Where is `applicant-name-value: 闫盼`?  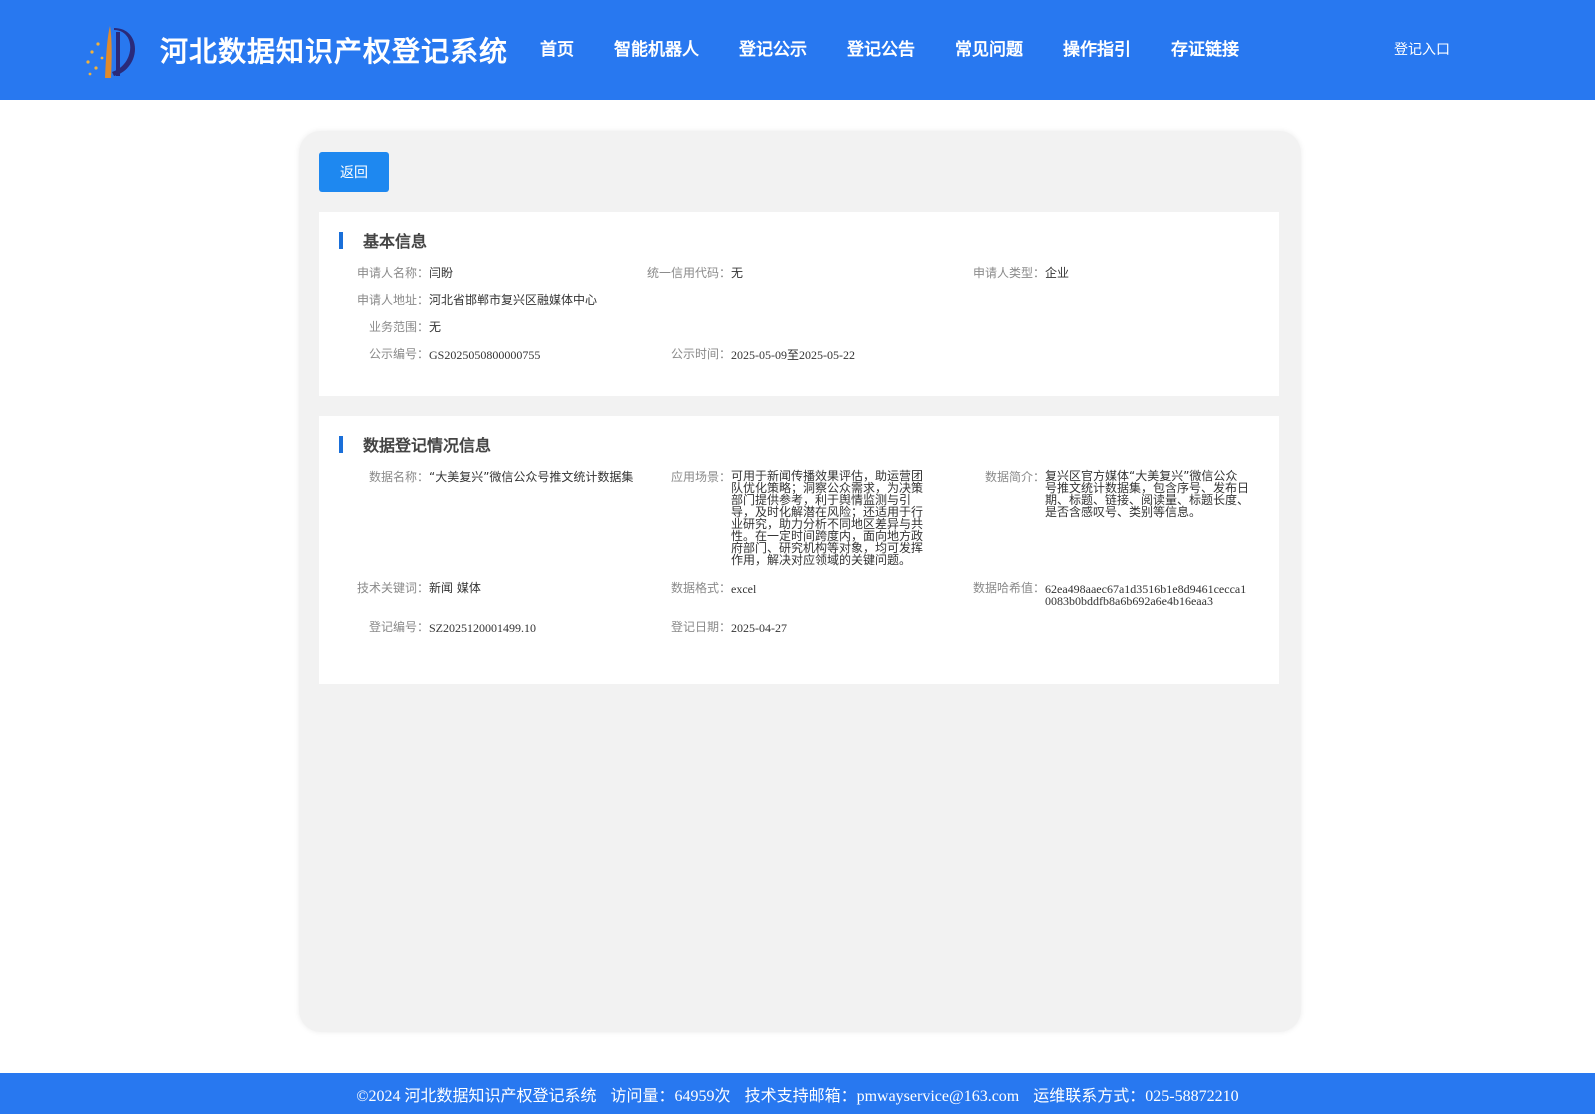
applicant-name-value: 闫盼 is located at coordinates (441, 273).